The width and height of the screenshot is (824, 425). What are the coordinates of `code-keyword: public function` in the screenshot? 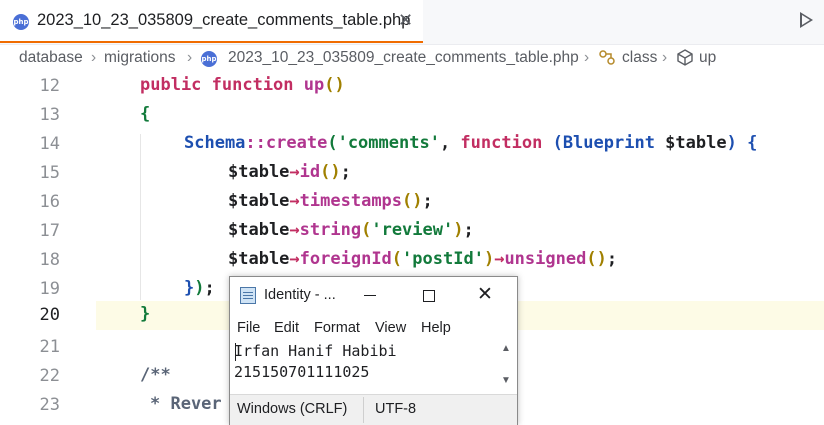 It's located at (217, 85).